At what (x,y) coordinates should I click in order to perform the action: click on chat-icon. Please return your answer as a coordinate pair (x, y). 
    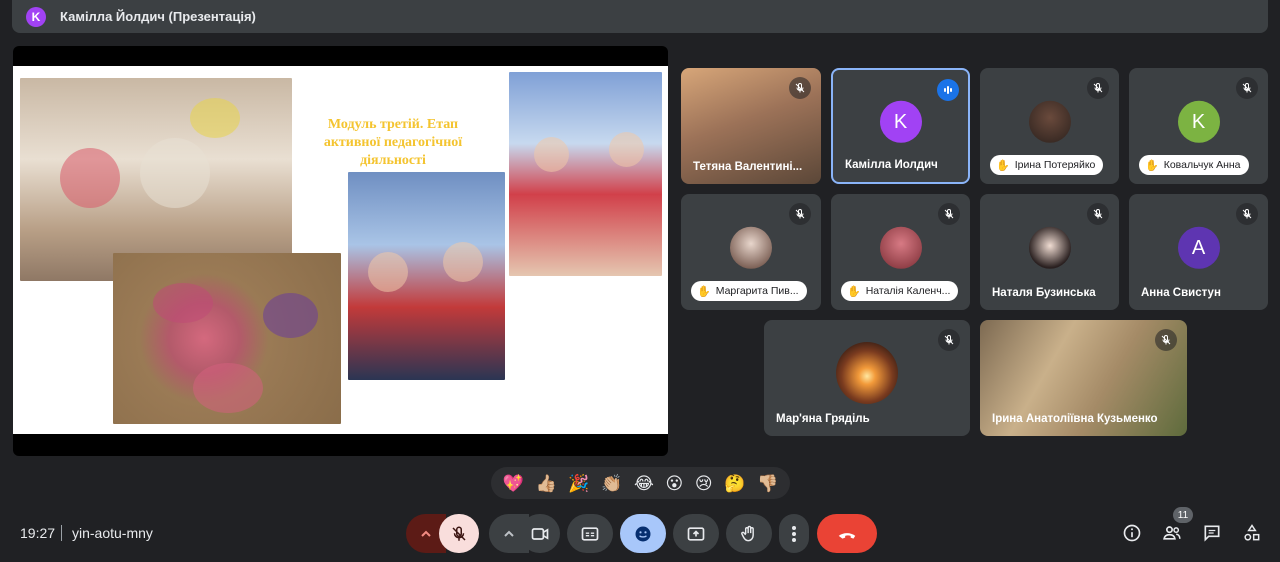
    Looking at the image, I should click on (1212, 533).